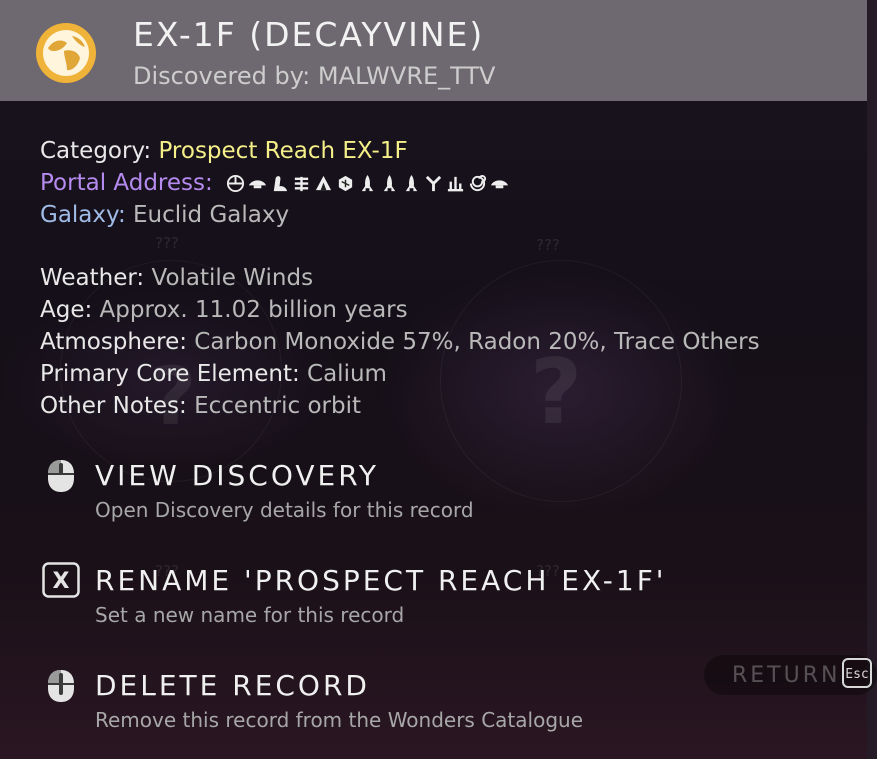 This screenshot has height=759, width=877. I want to click on portal-glyph-tree-icon, so click(433, 183).